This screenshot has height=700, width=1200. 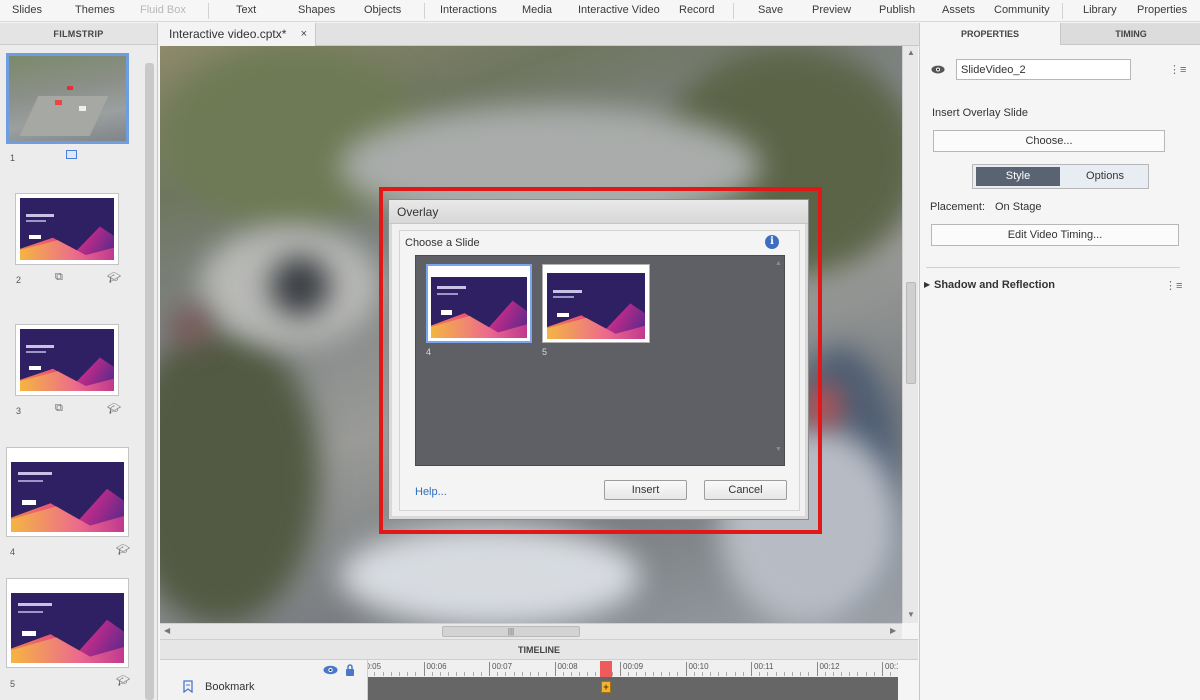 What do you see at coordinates (598, 212) in the screenshot?
I see `dialog-title: Overlay` at bounding box center [598, 212].